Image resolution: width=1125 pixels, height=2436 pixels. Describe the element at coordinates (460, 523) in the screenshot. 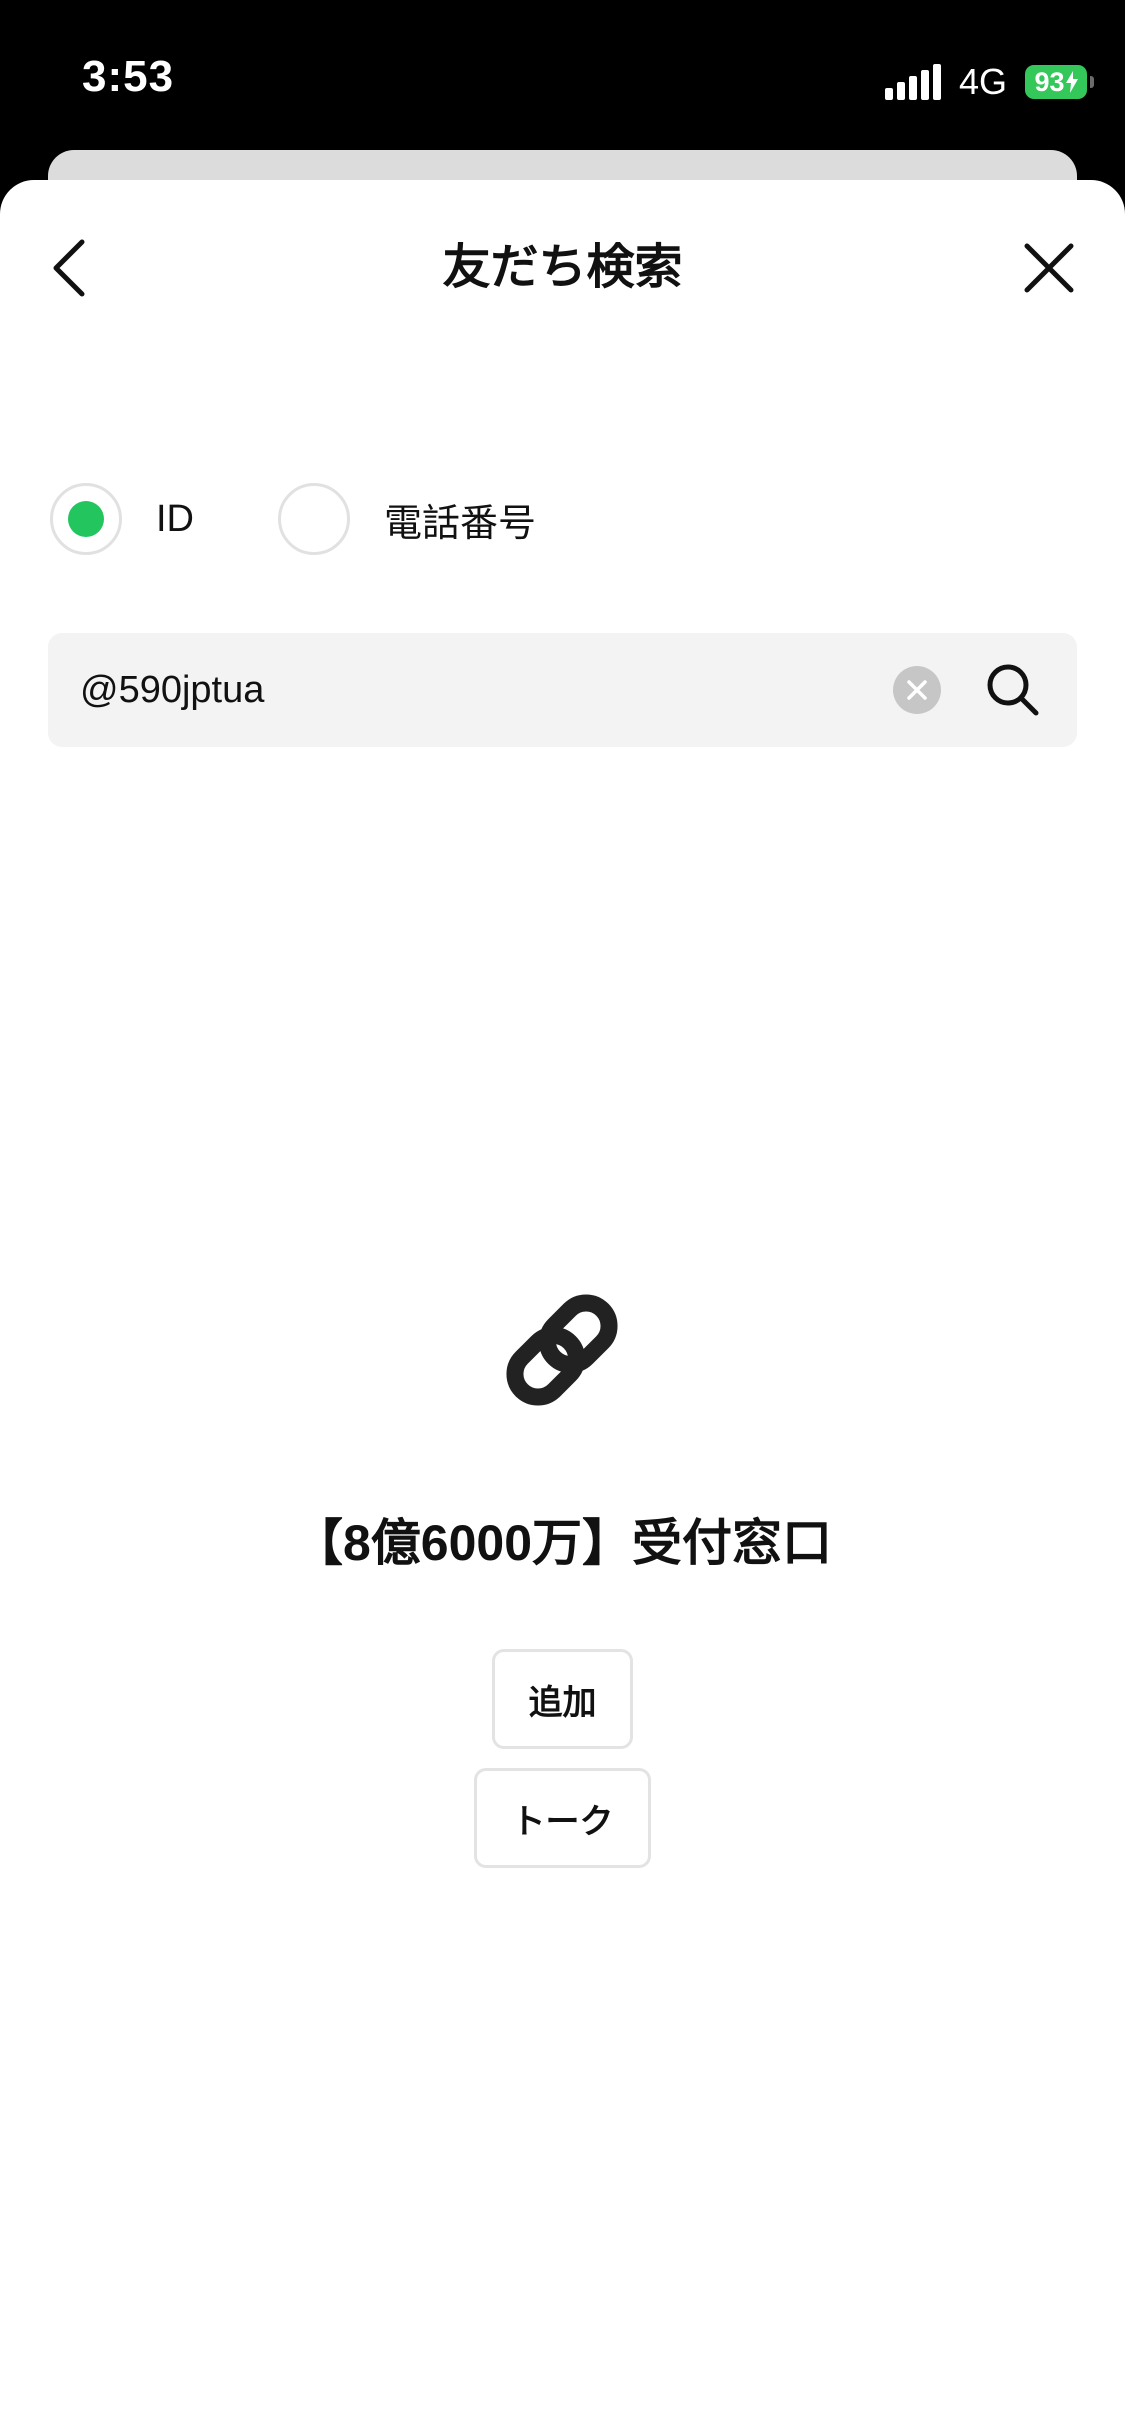

I see `radio-label-phone: 電話番号` at that location.